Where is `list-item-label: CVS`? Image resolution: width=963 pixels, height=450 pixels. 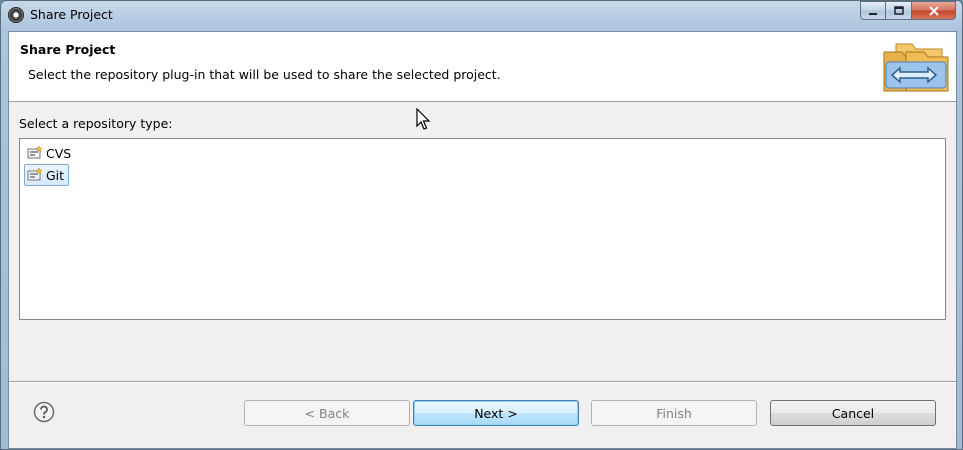
list-item-label: CVS is located at coordinates (59, 153).